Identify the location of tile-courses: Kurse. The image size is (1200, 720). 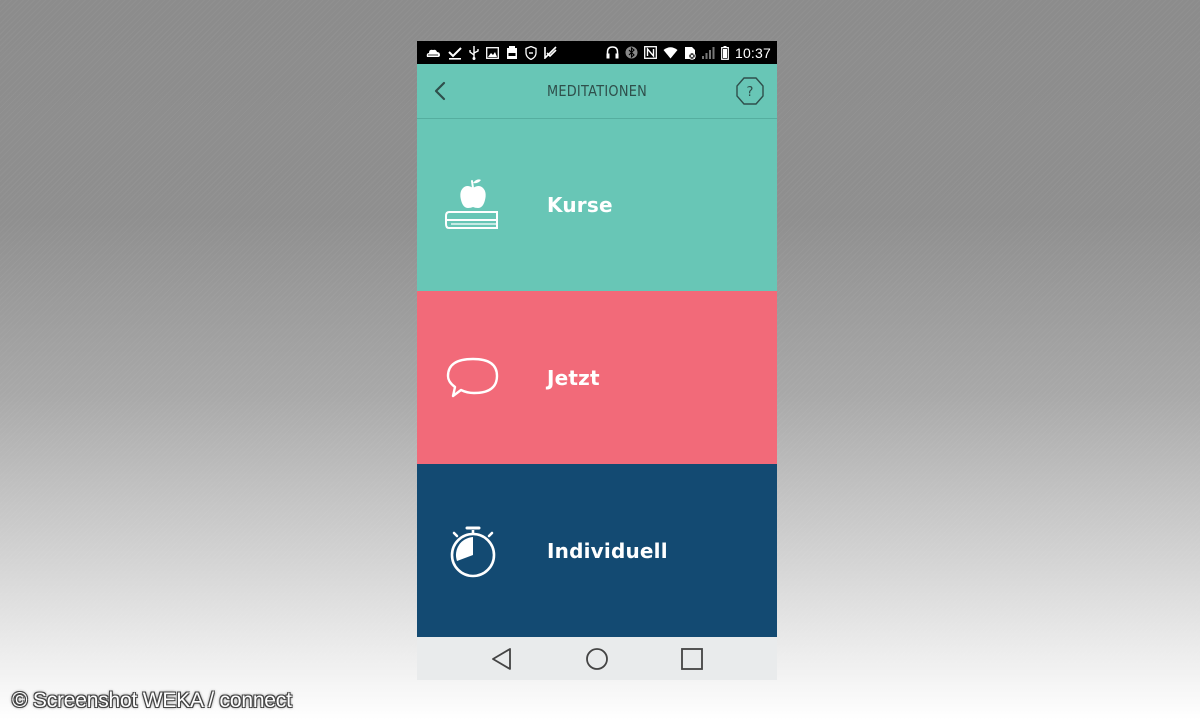
(597, 205).